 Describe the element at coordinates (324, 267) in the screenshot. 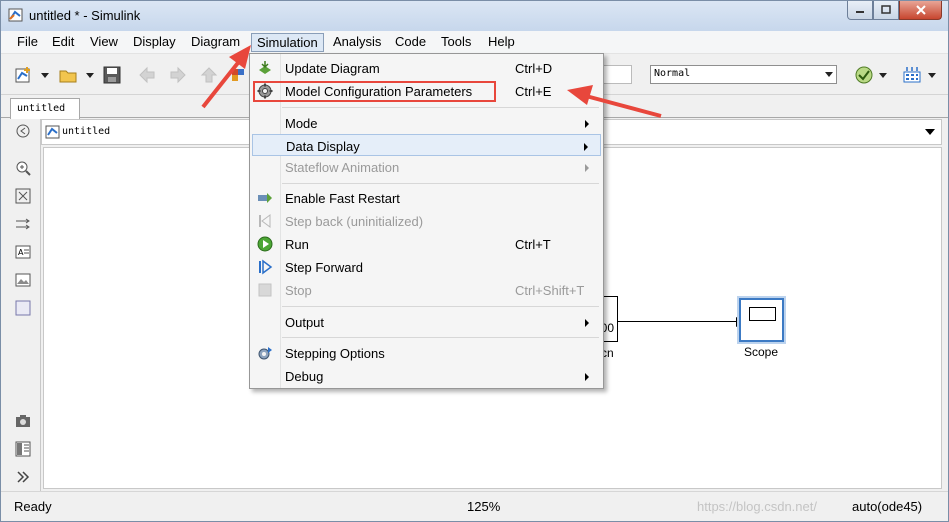

I see `step-forward-label: Step Forward` at that location.